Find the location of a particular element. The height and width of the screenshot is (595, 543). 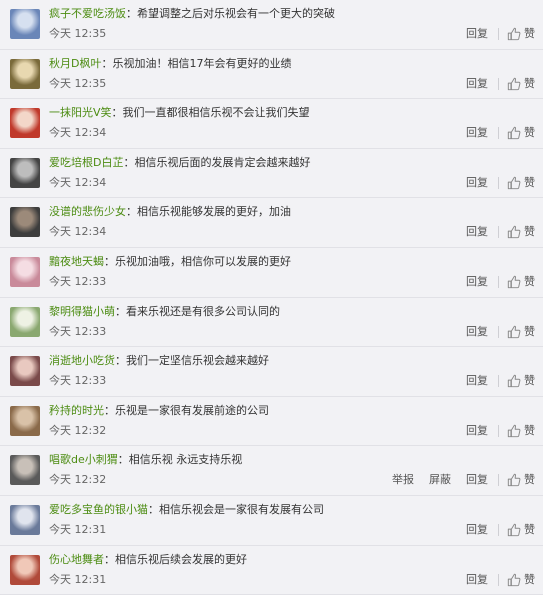

comment-message: 乐视加油！相信17年会有更好的业绩 is located at coordinates (202, 63).